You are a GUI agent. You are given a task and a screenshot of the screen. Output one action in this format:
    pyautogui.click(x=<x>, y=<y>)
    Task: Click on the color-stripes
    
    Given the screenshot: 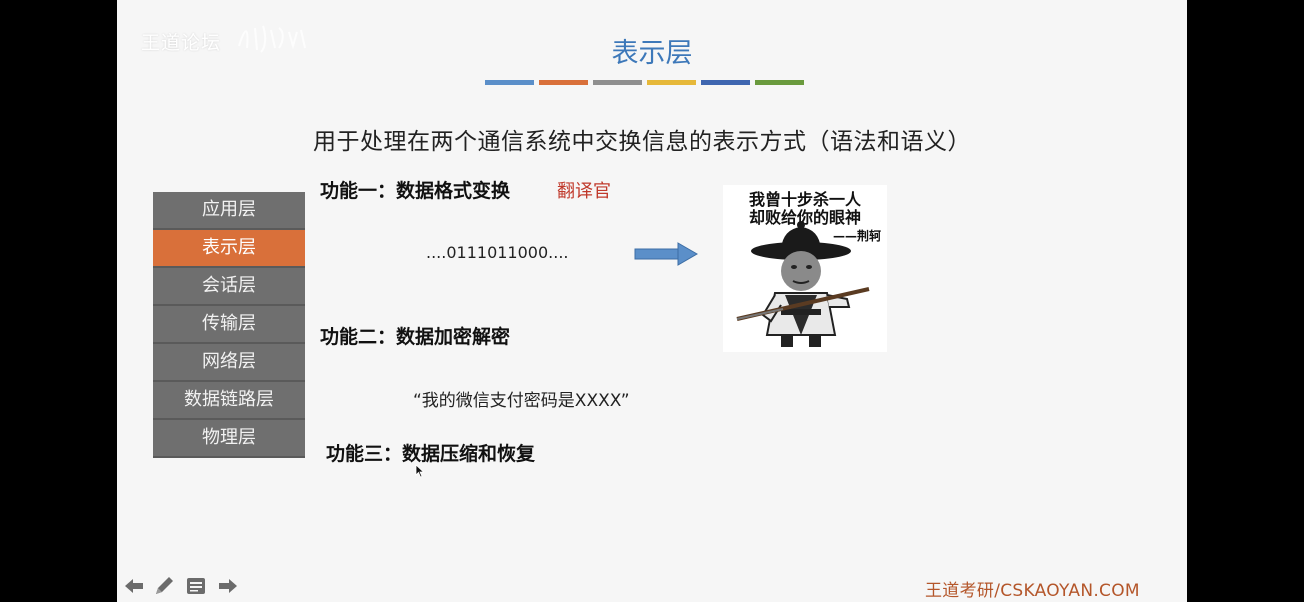 What is the action you would take?
    pyautogui.click(x=645, y=83)
    